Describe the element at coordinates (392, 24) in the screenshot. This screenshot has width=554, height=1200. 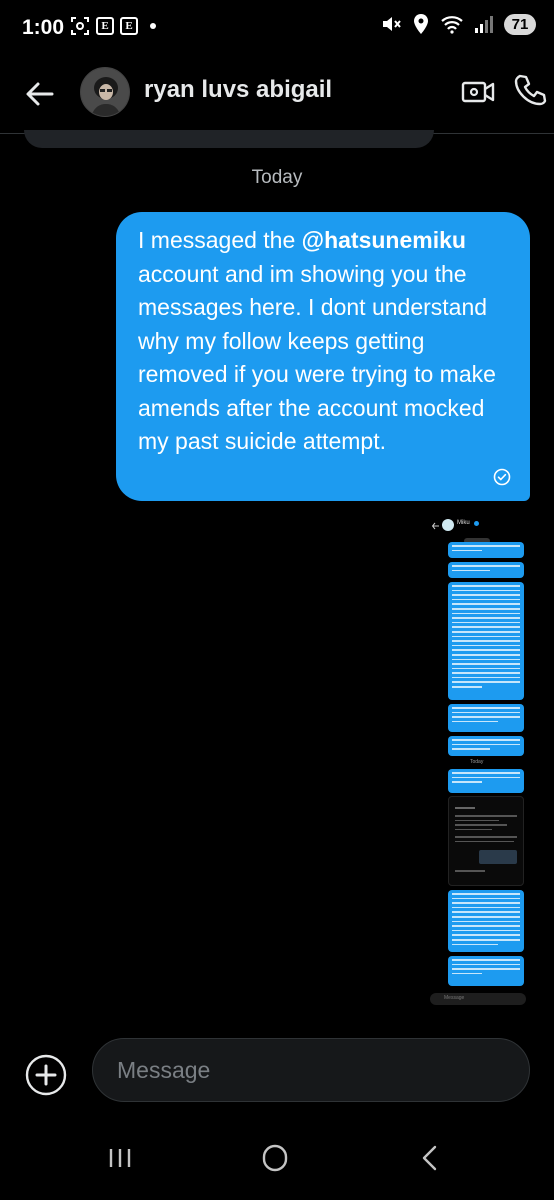
I see `mute-icon` at that location.